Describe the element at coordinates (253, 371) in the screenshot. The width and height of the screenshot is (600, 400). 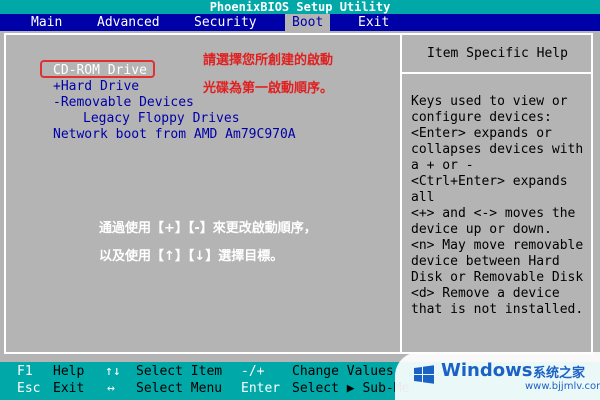
I see `key-minus-plus: -/+` at that location.